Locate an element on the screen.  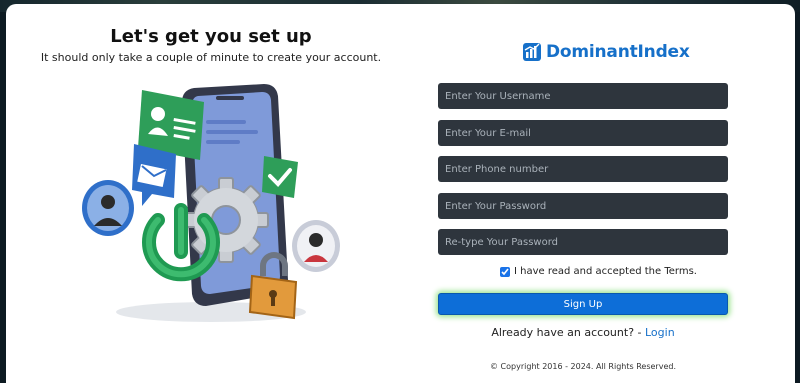
password-input is located at coordinates (583, 206).